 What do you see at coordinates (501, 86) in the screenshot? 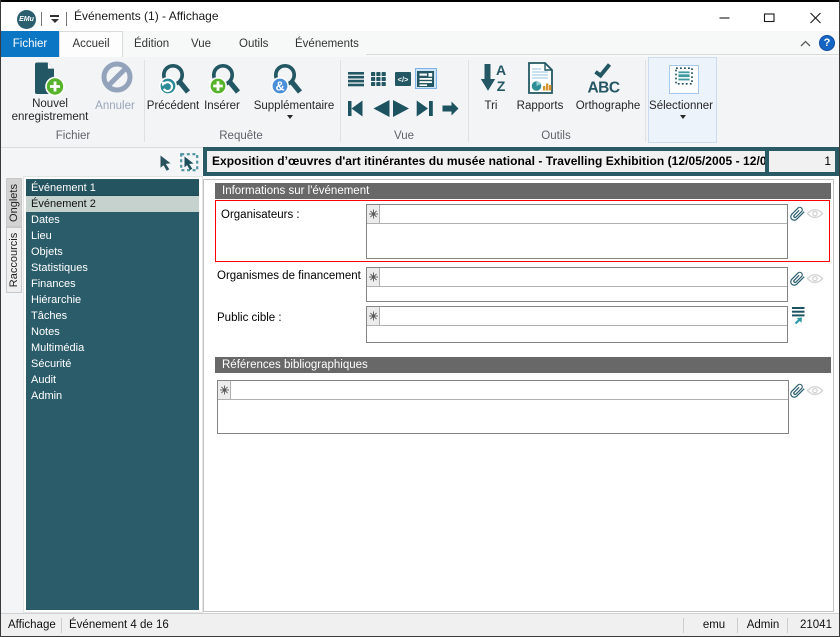
I see `svg-text: Z` at bounding box center [501, 86].